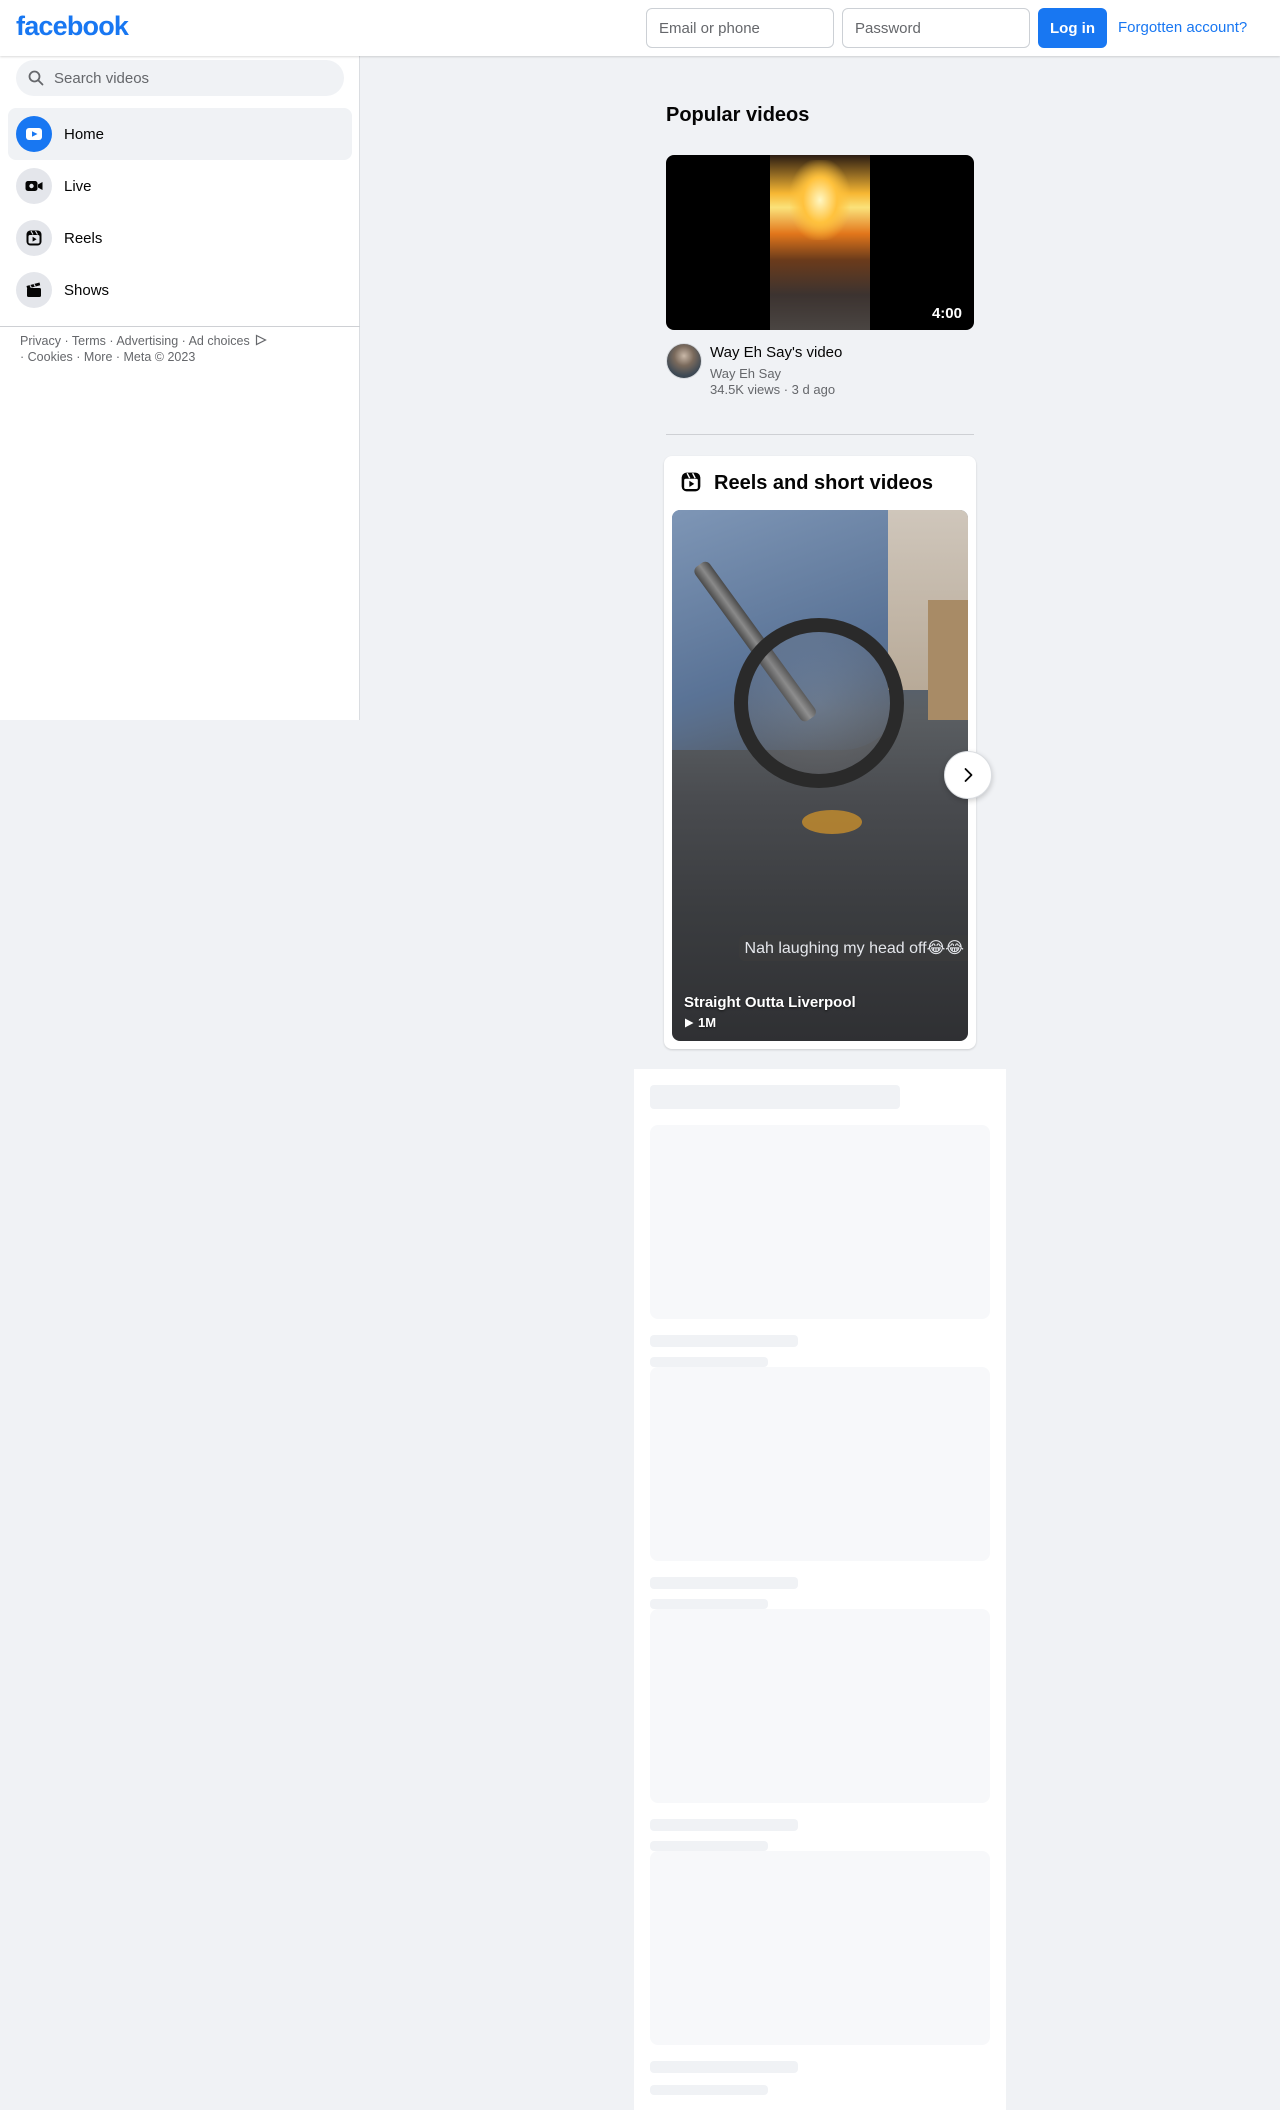 This screenshot has width=1280, height=2110. What do you see at coordinates (84, 134) in the screenshot?
I see `sidebar-item-label: Home` at bounding box center [84, 134].